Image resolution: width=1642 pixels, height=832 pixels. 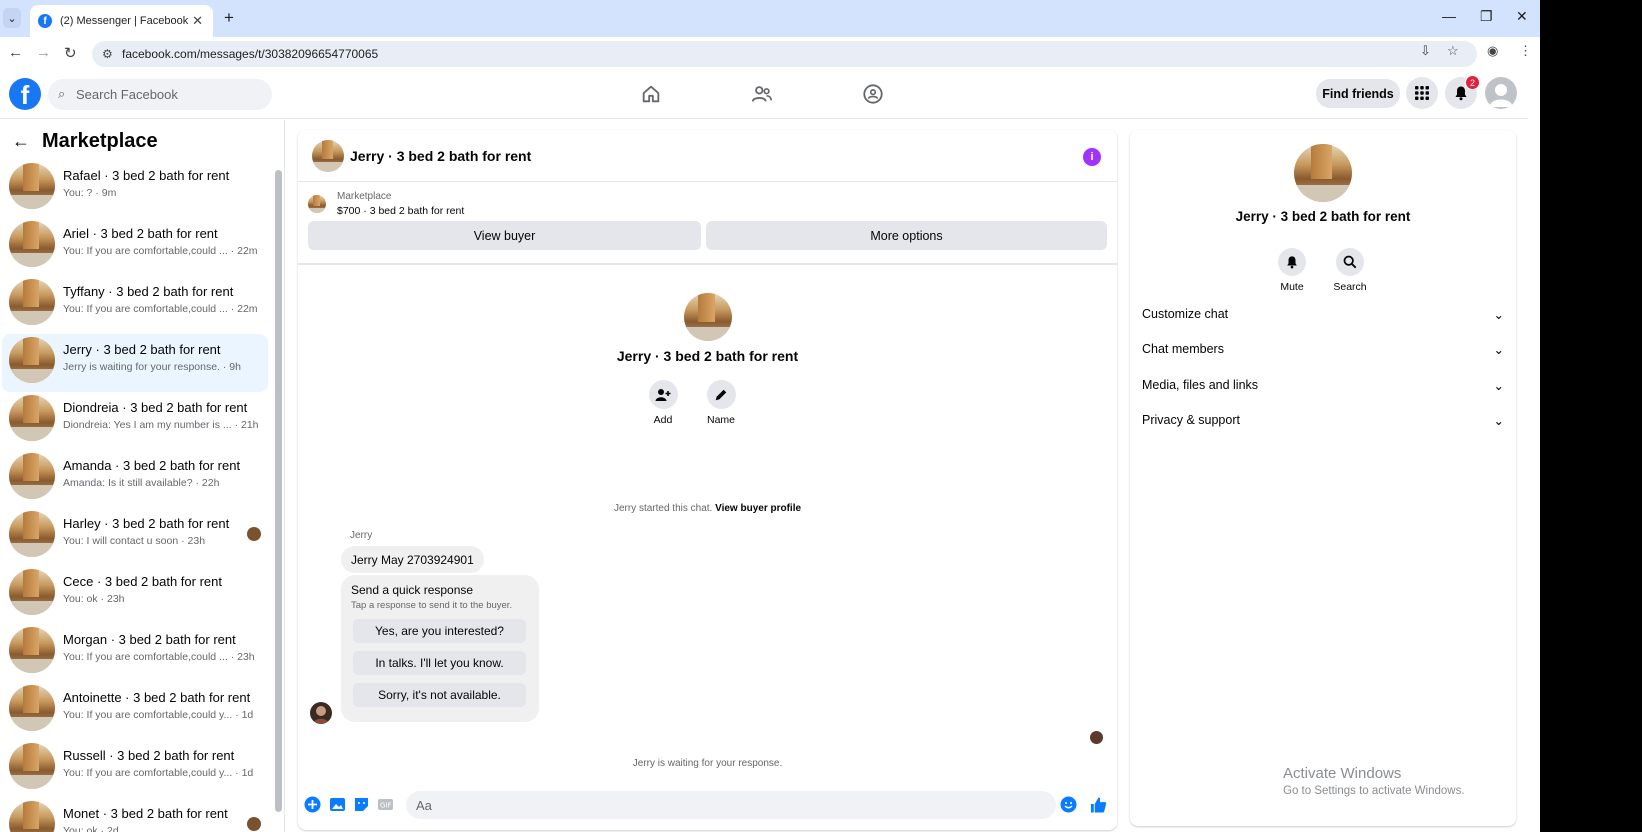 What do you see at coordinates (707, 156) in the screenshot?
I see `chat-header: Jerry · 3 bed 2 bath for rent i` at bounding box center [707, 156].